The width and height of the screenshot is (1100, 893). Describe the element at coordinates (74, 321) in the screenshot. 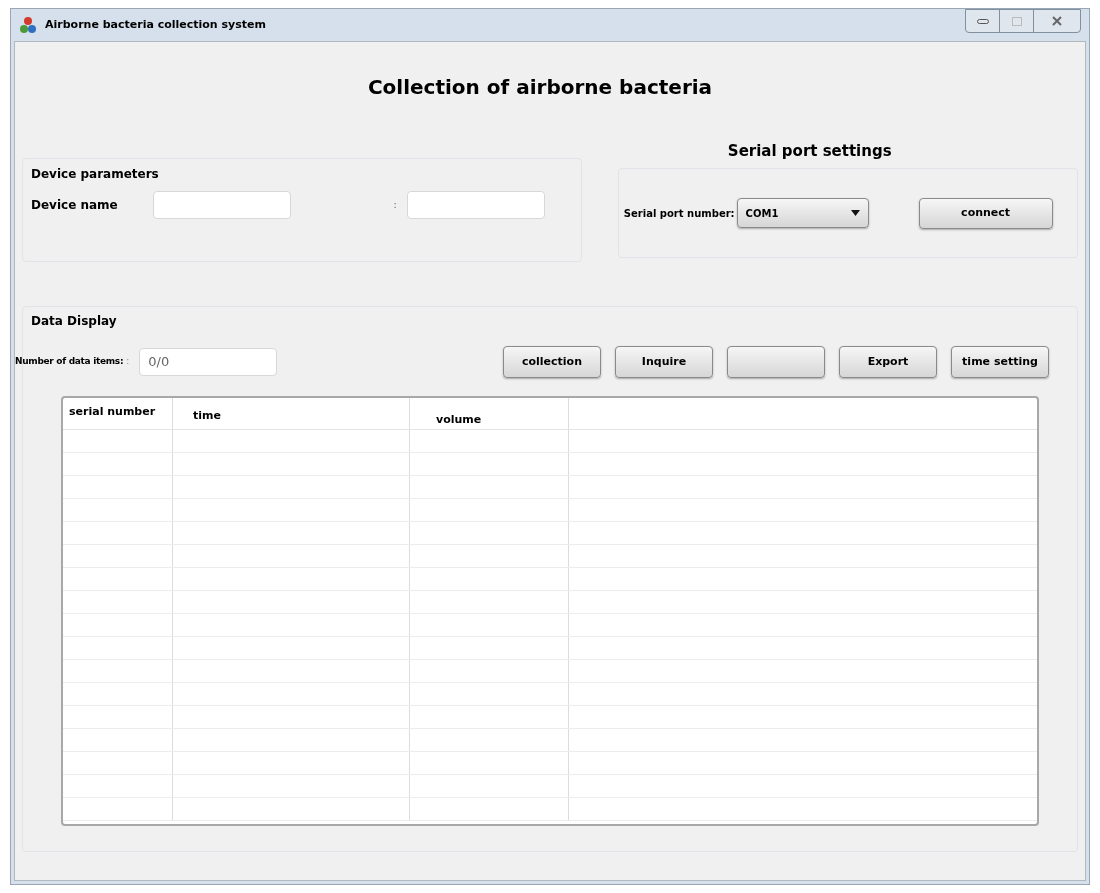

I see `group-title: Data Display` at that location.